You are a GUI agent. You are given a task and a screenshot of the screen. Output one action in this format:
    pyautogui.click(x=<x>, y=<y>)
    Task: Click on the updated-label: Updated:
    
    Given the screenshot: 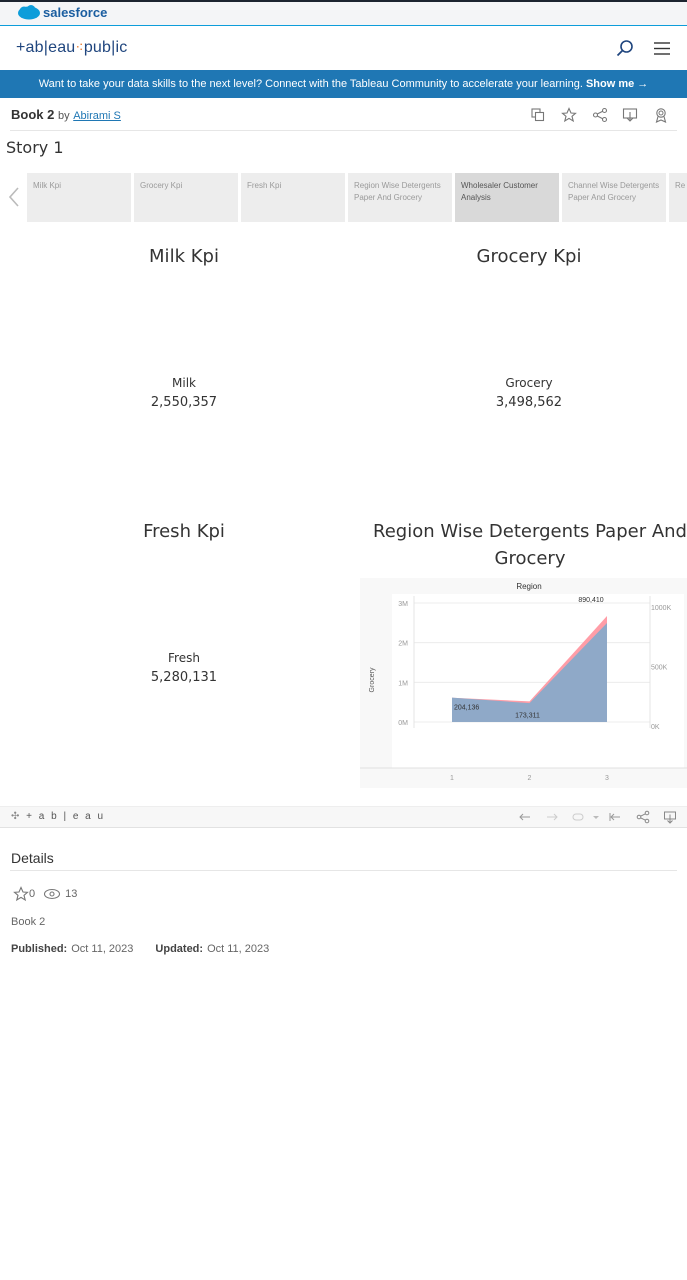 What is the action you would take?
    pyautogui.click(x=179, y=949)
    